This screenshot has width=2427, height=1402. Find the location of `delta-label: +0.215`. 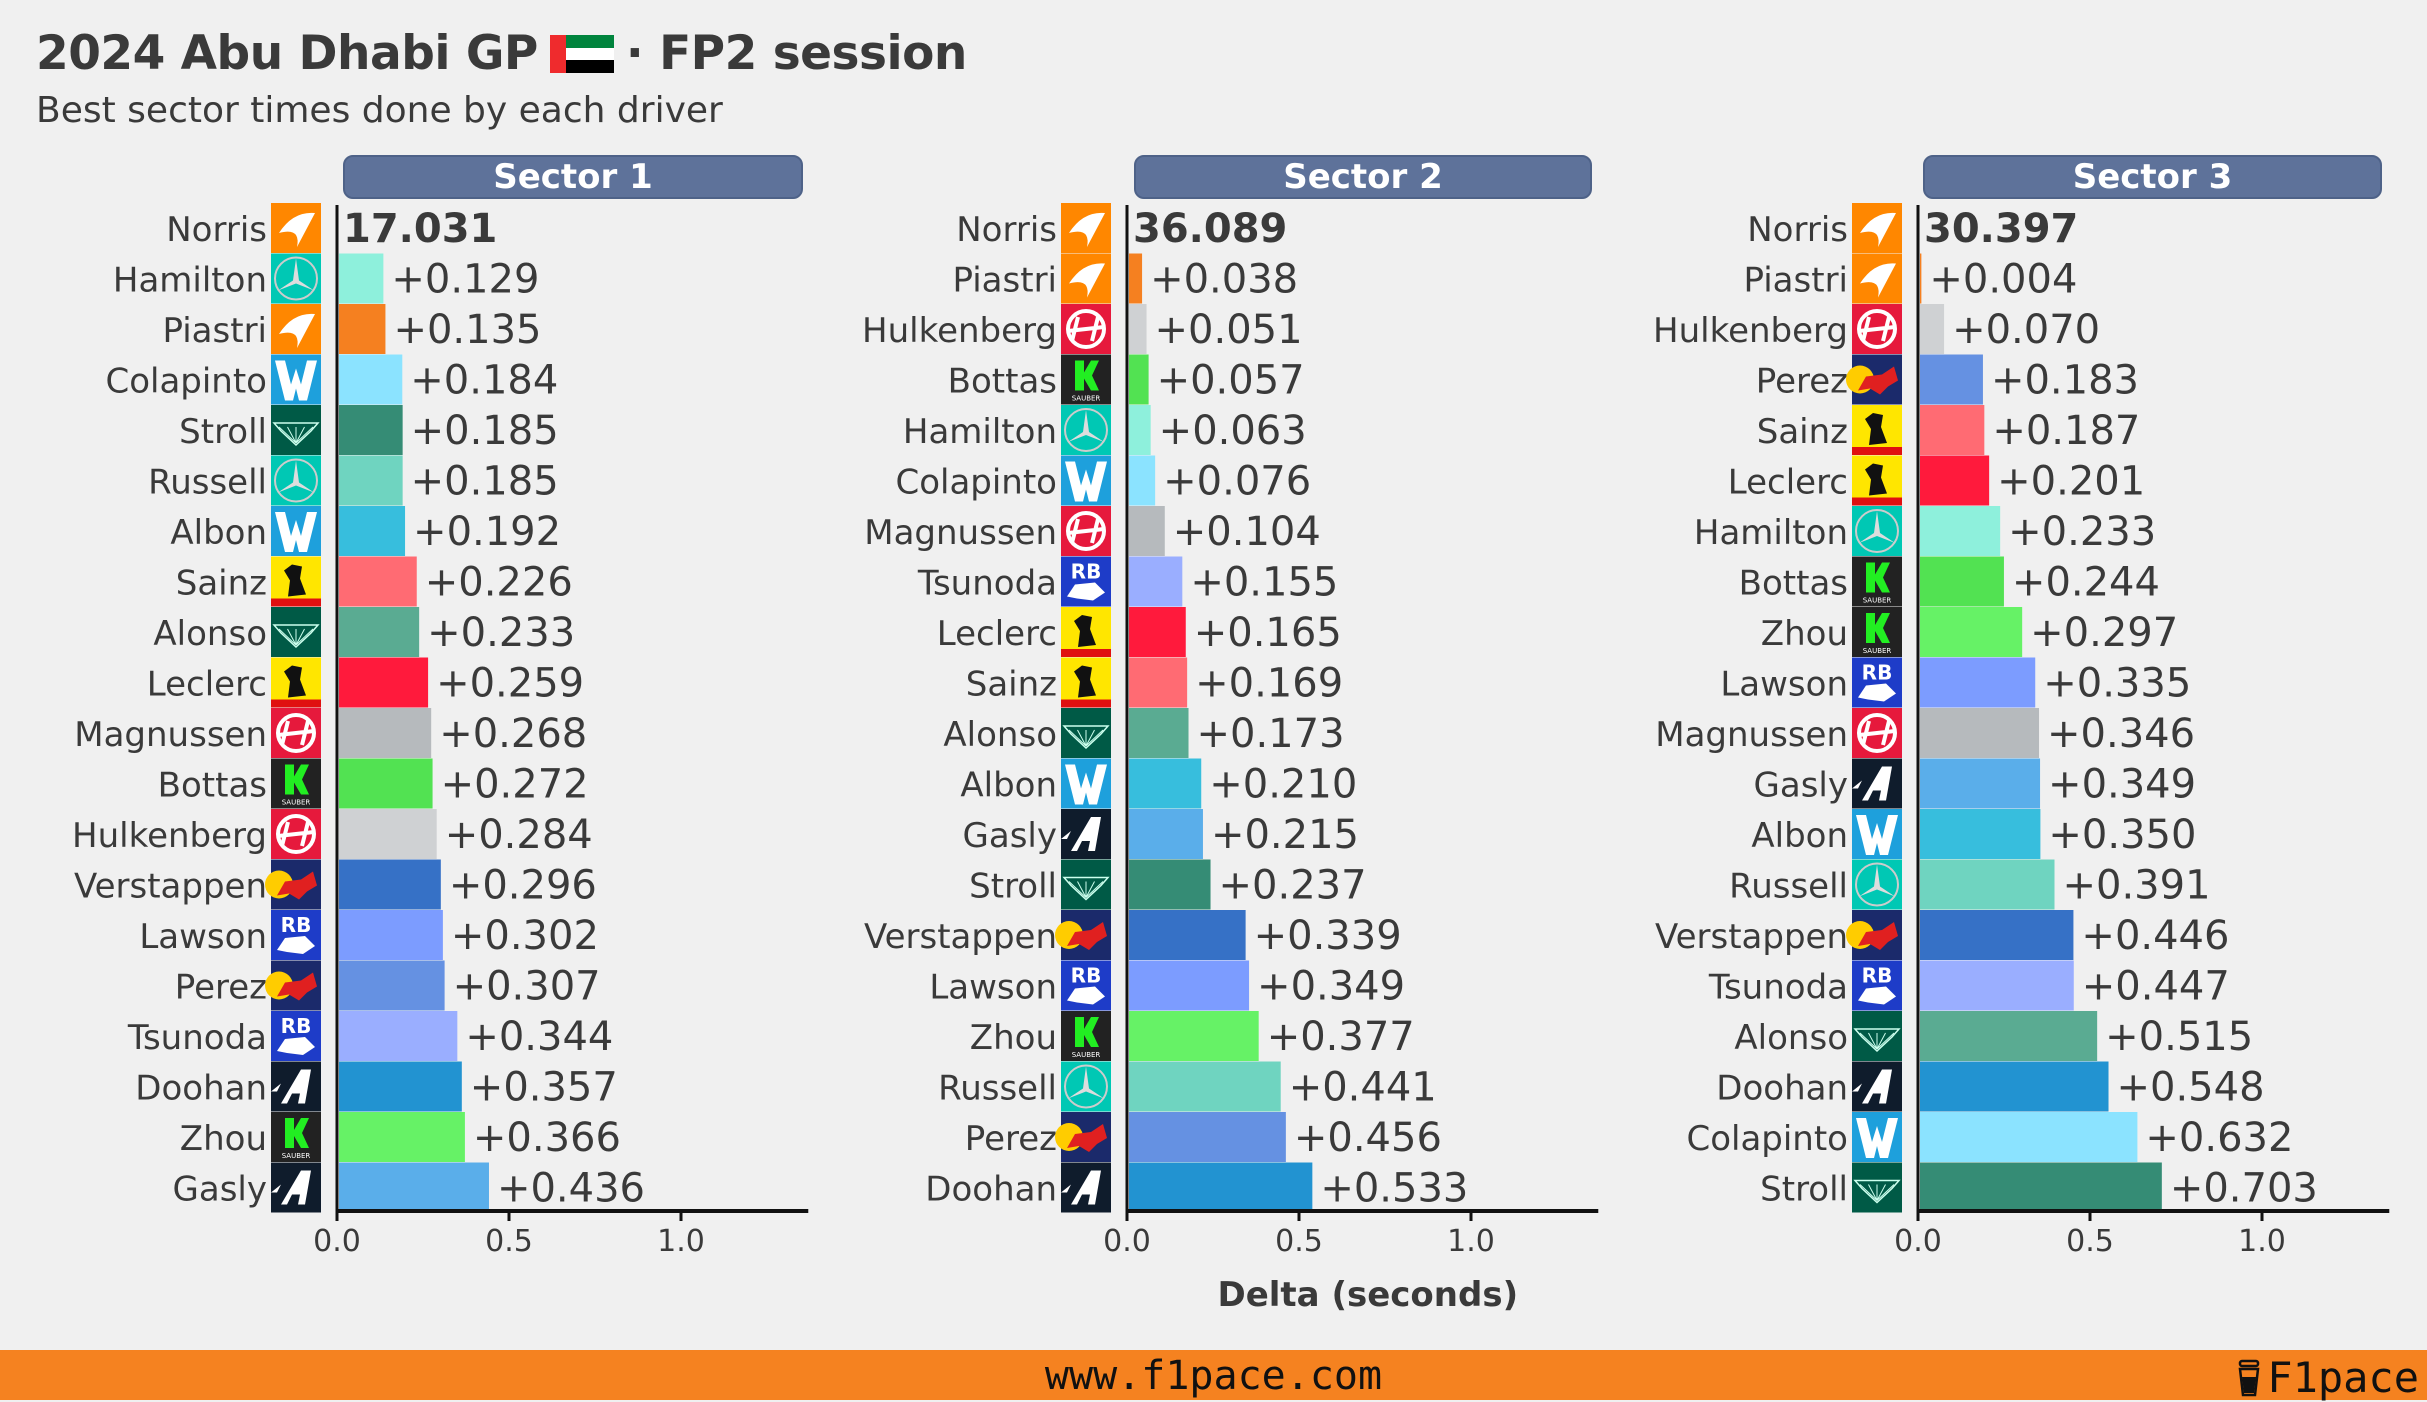

delta-label: +0.215 is located at coordinates (1285, 835).